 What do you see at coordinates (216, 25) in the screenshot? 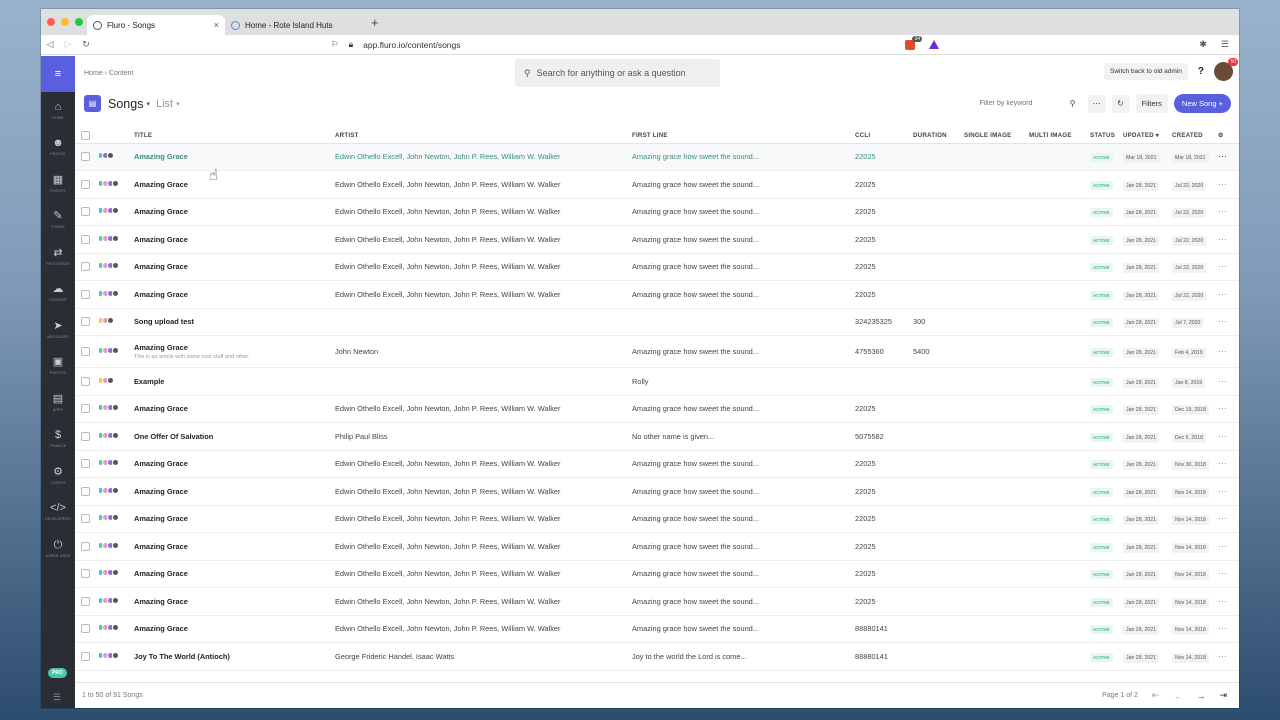
I see `close-tab-icon: ×` at bounding box center [216, 25].